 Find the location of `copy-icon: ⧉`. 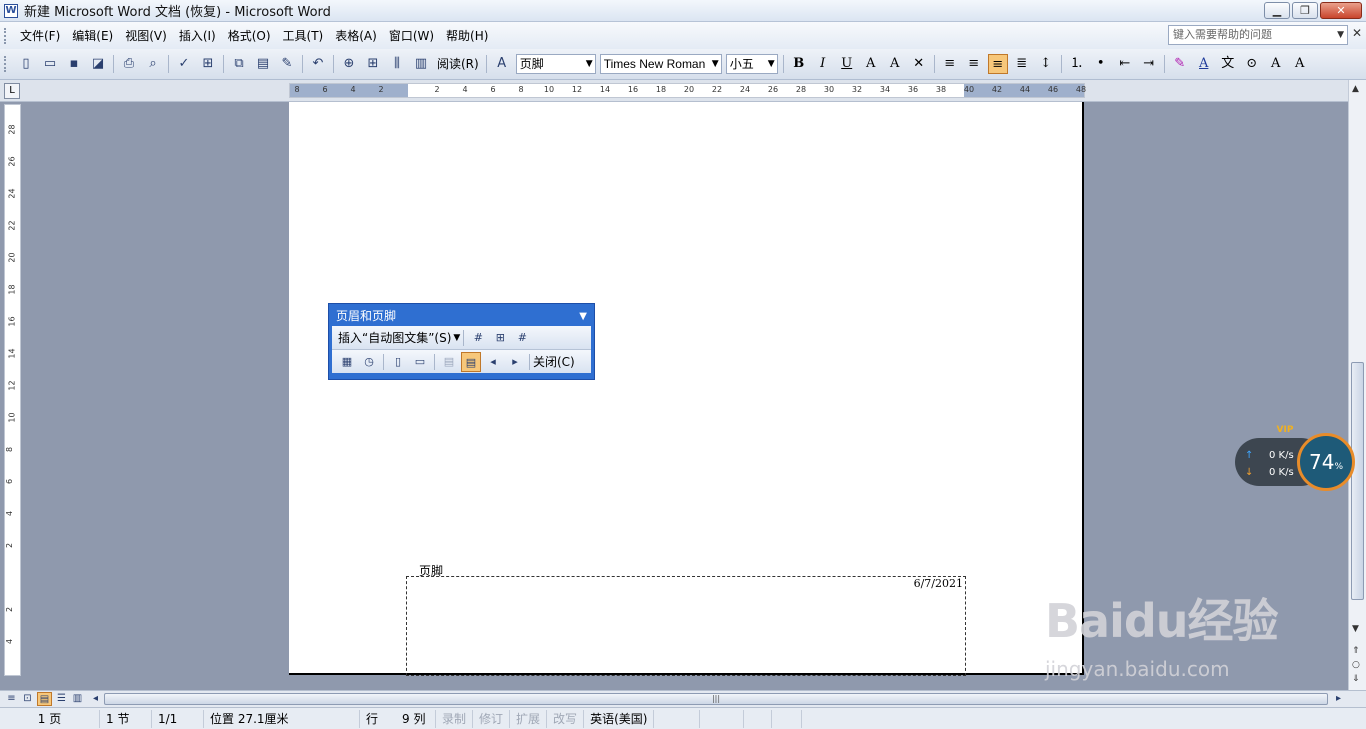

copy-icon: ⧉ is located at coordinates (239, 64).